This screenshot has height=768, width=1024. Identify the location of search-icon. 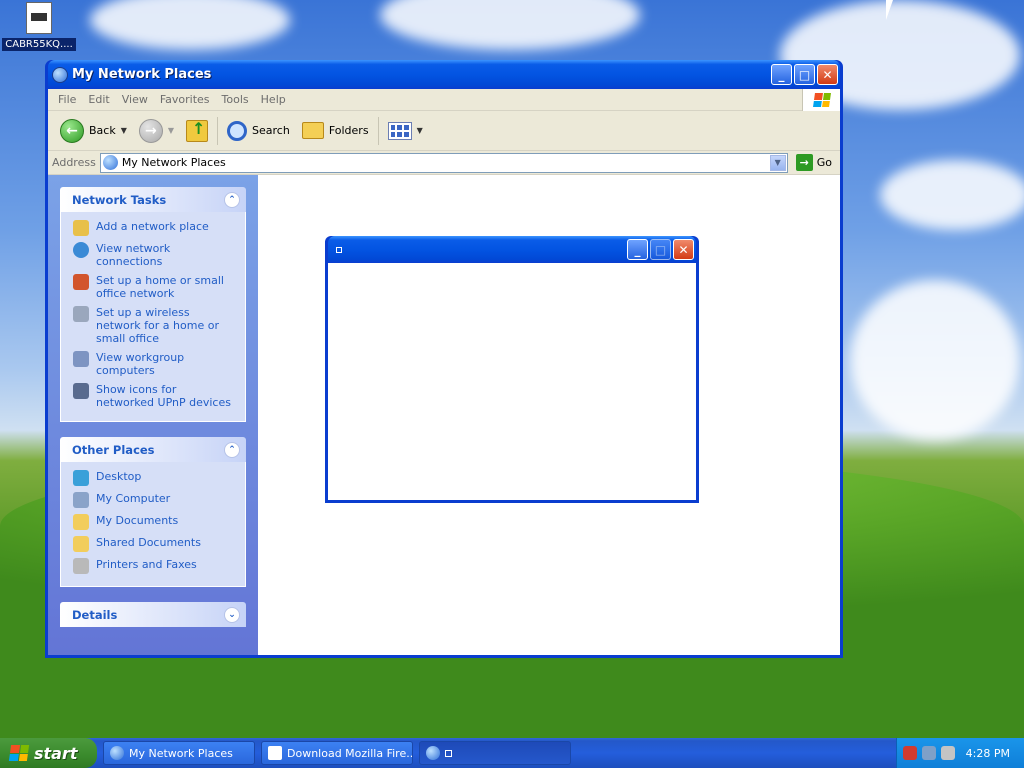
(237, 130).